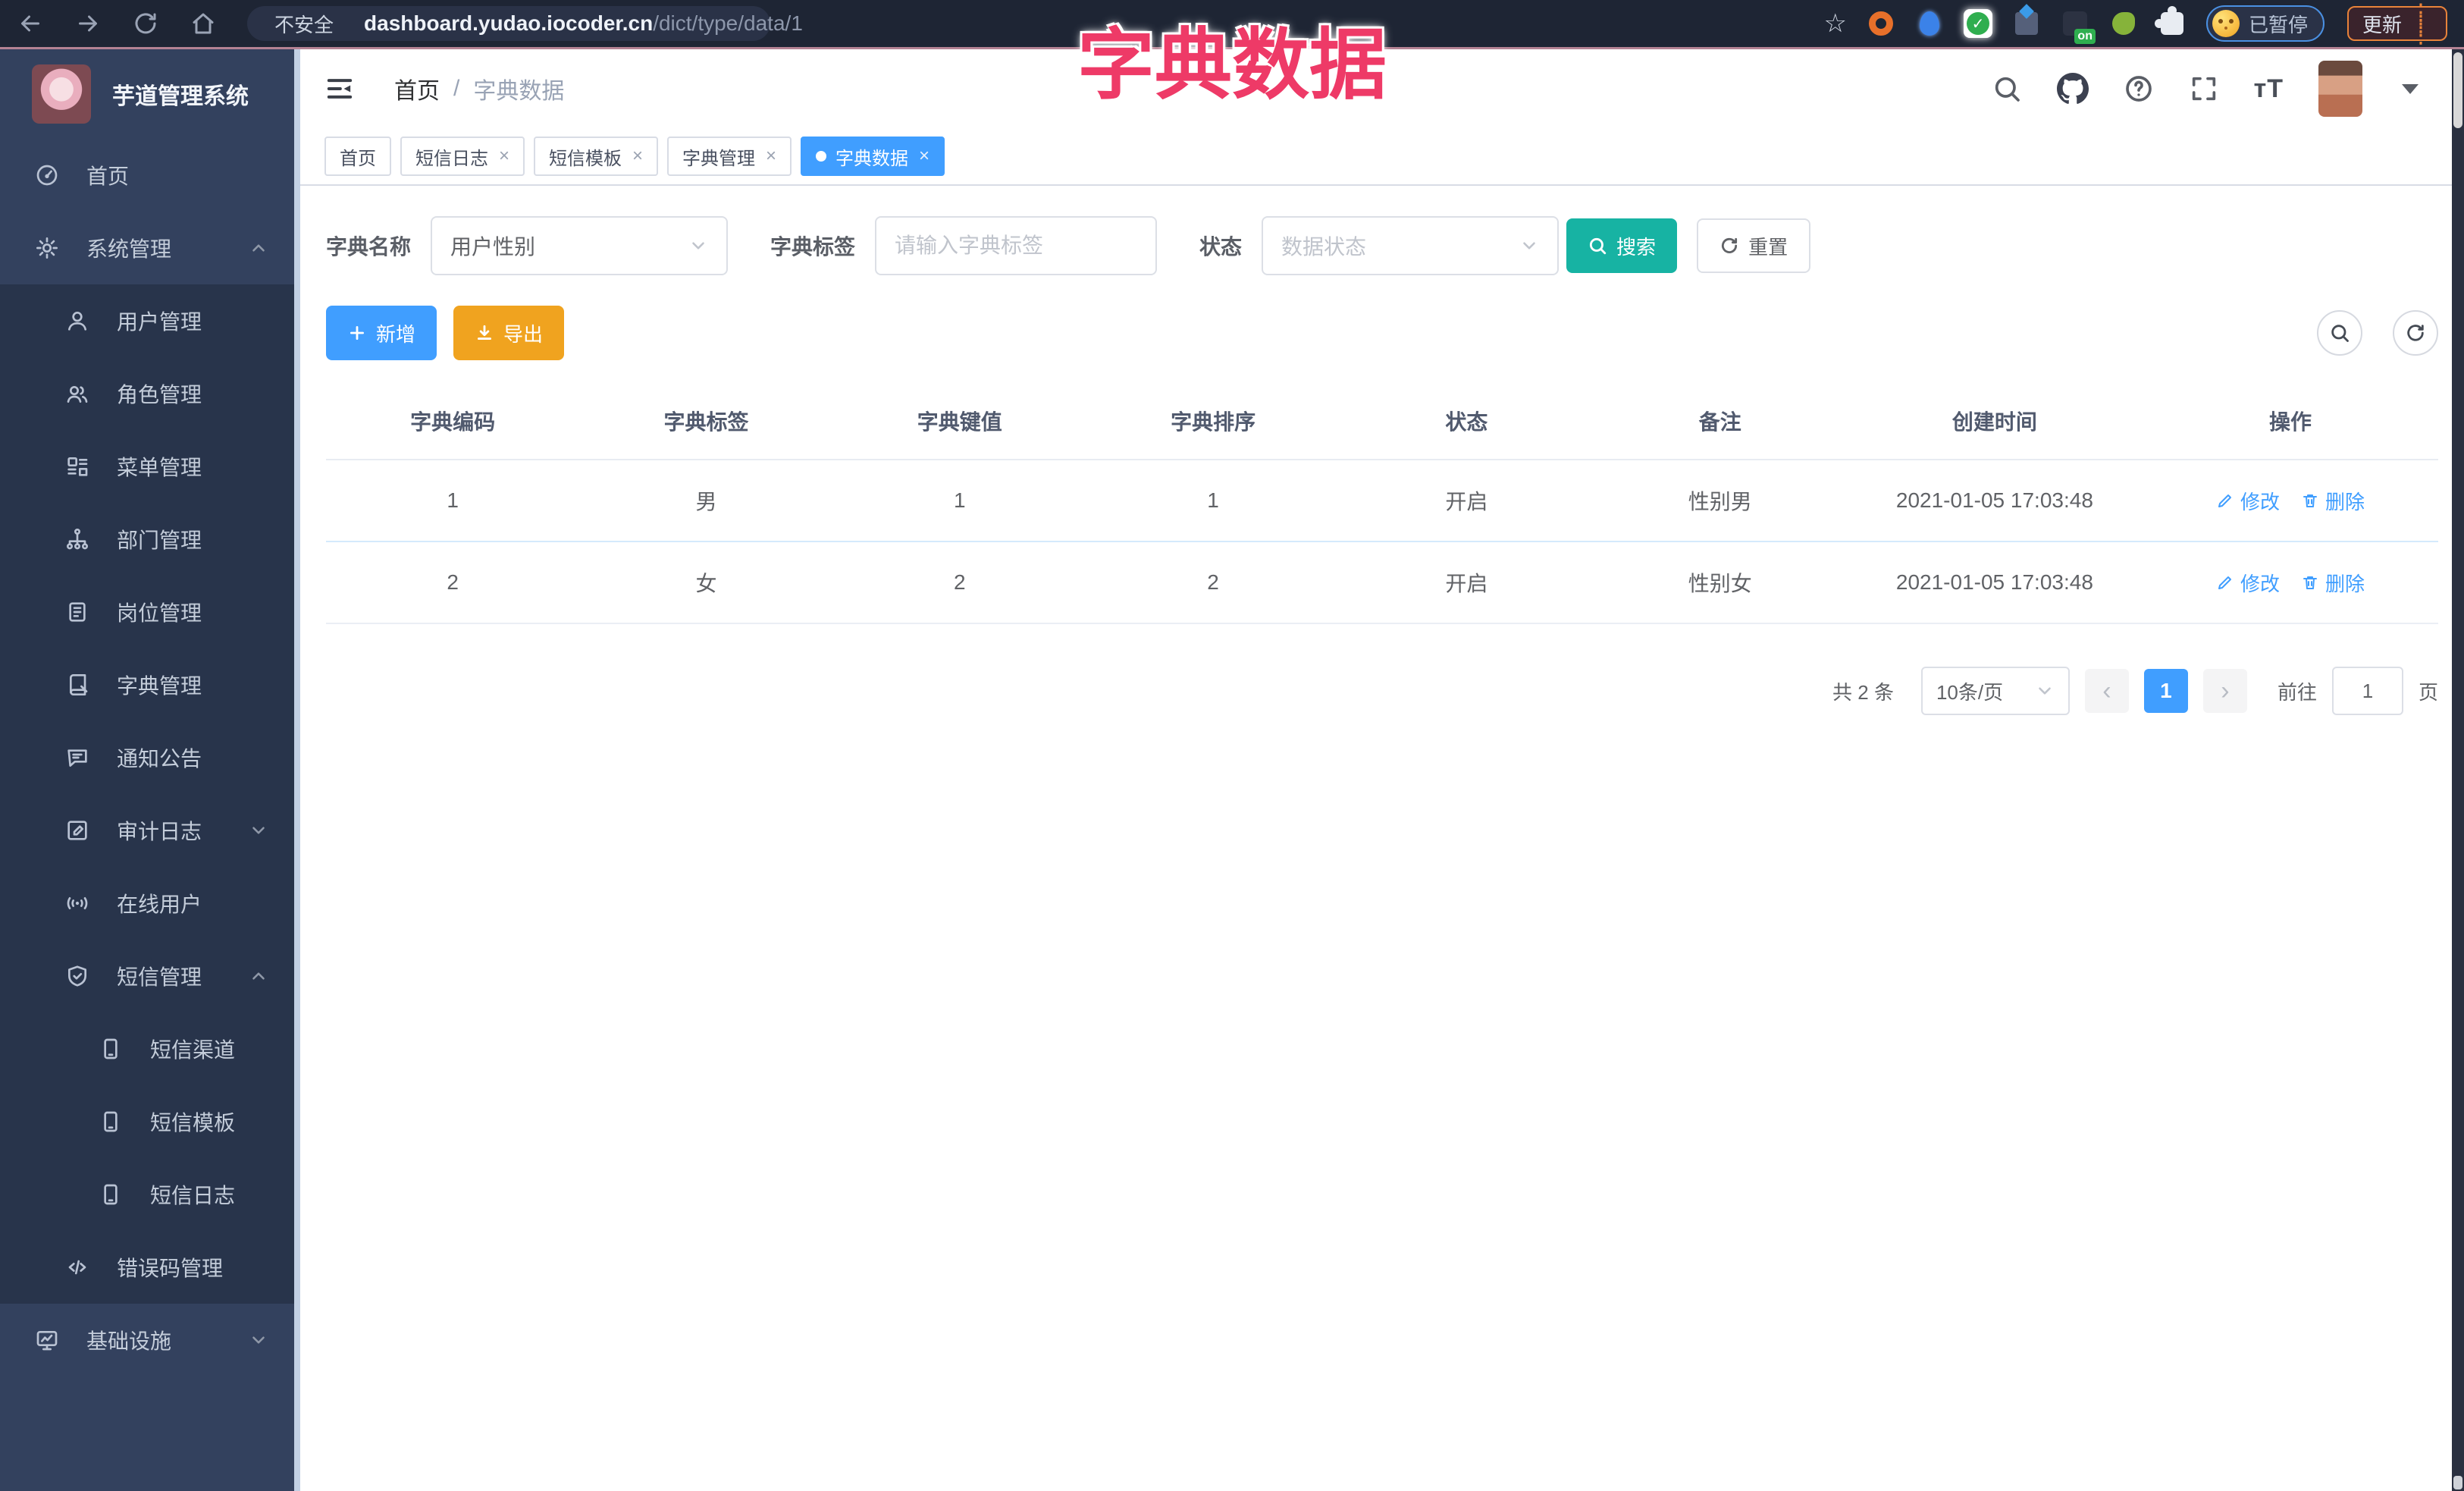 The height and width of the screenshot is (1491, 2464). I want to click on home-icon, so click(203, 23).